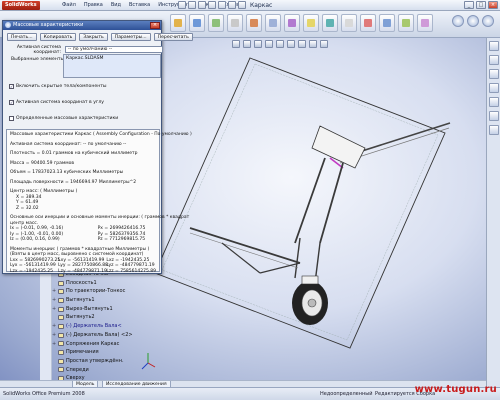  What do you see at coordinates (216, 23) in the screenshot?
I see `linear-pattern-icon` at bounding box center [216, 23].